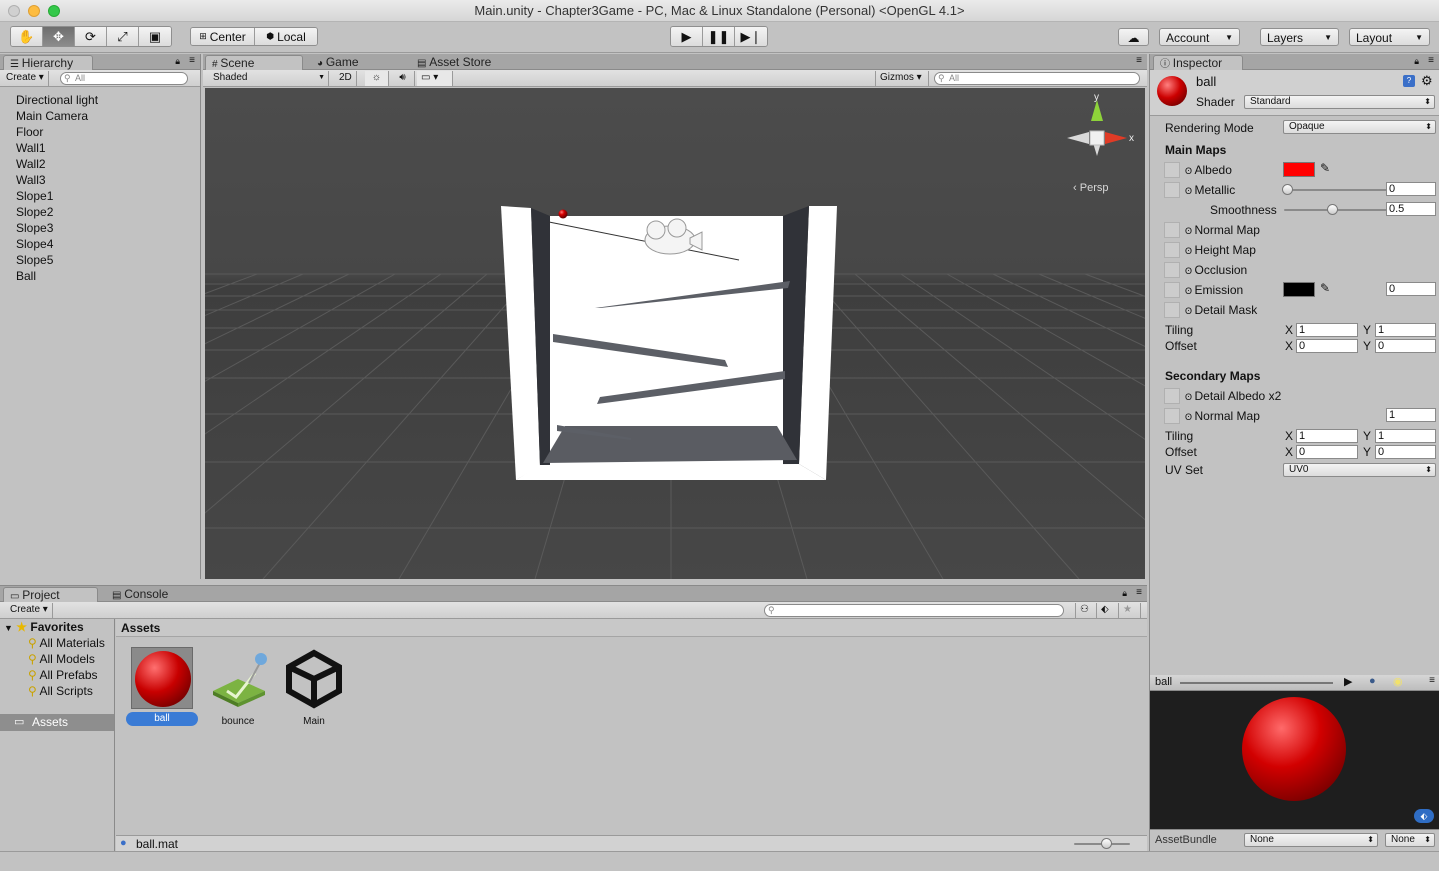  I want to click on albedo-texture-slot, so click(1172, 170).